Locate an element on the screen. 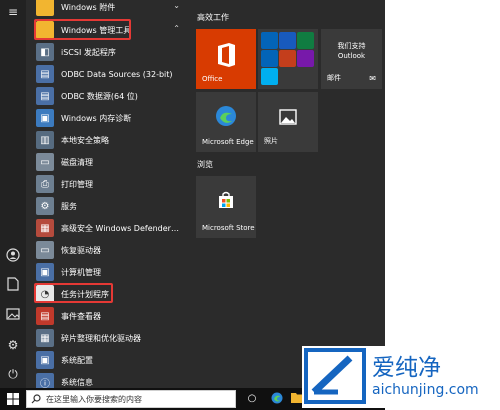 This screenshot has width=500, height=410. app-label: 服务 is located at coordinates (69, 206).